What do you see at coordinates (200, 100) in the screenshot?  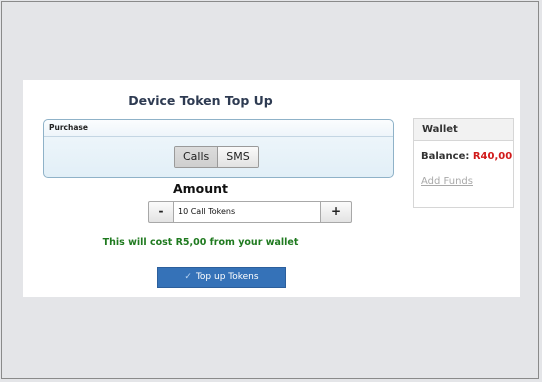 I see `page-title: Device Token Top Up` at bounding box center [200, 100].